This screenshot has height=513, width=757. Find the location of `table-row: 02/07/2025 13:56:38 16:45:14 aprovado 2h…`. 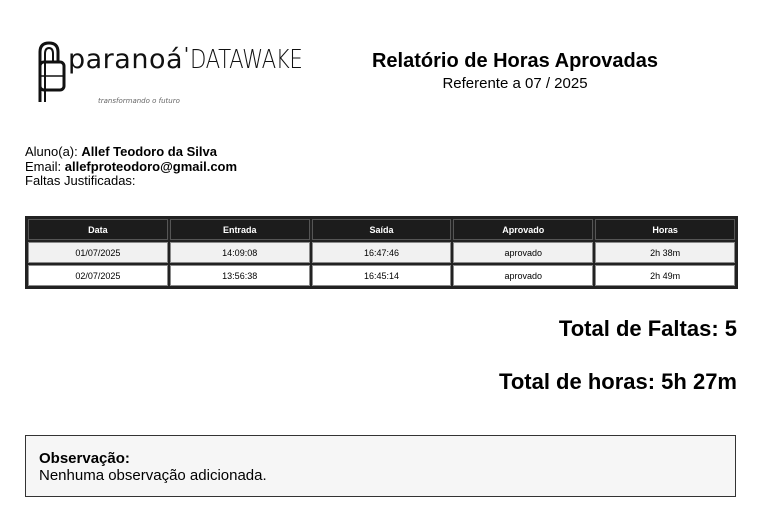

table-row: 02/07/2025 13:56:38 16:45:14 aprovado 2h… is located at coordinates (381, 275).